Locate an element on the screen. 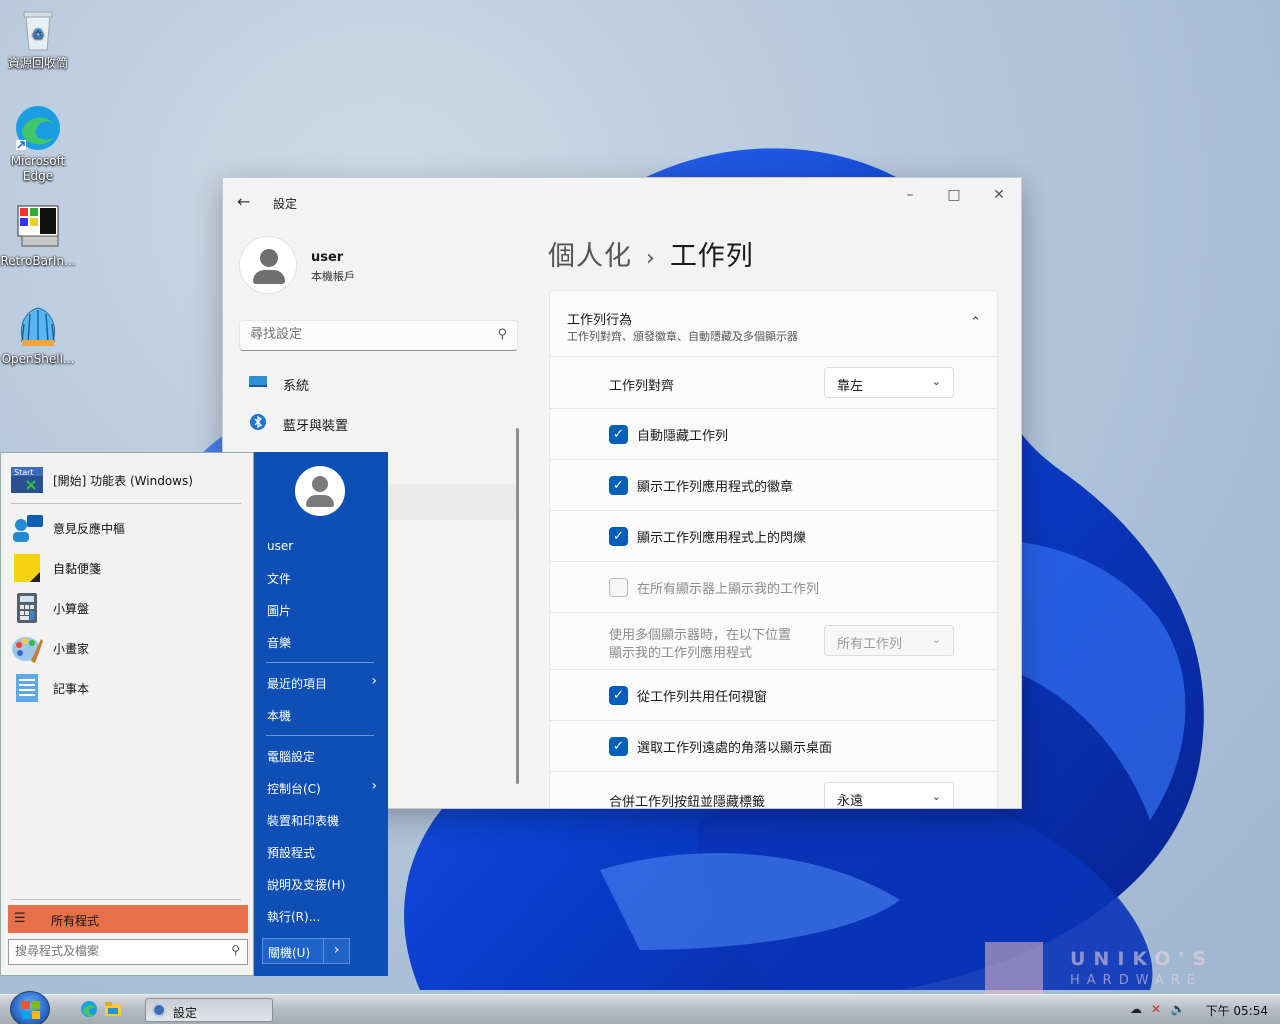  page-title: 工作列 is located at coordinates (711, 256).